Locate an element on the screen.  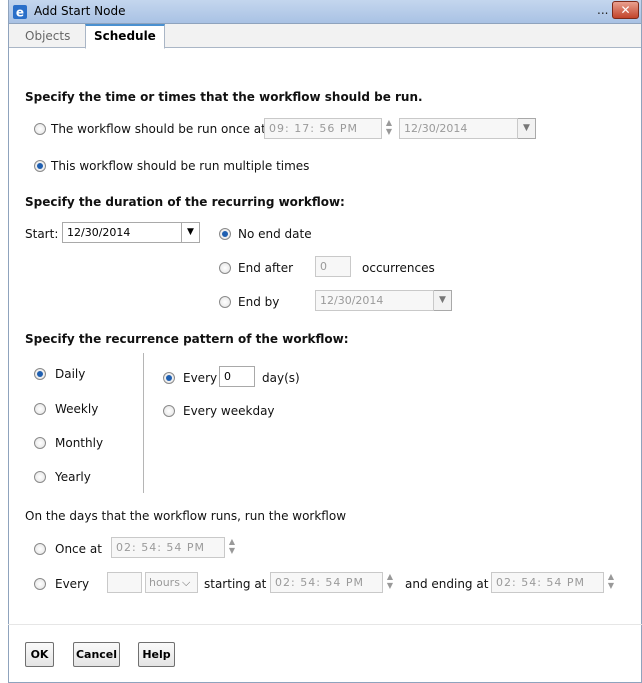
end-by-date-field: 12/30/2014 is located at coordinates (374, 300).